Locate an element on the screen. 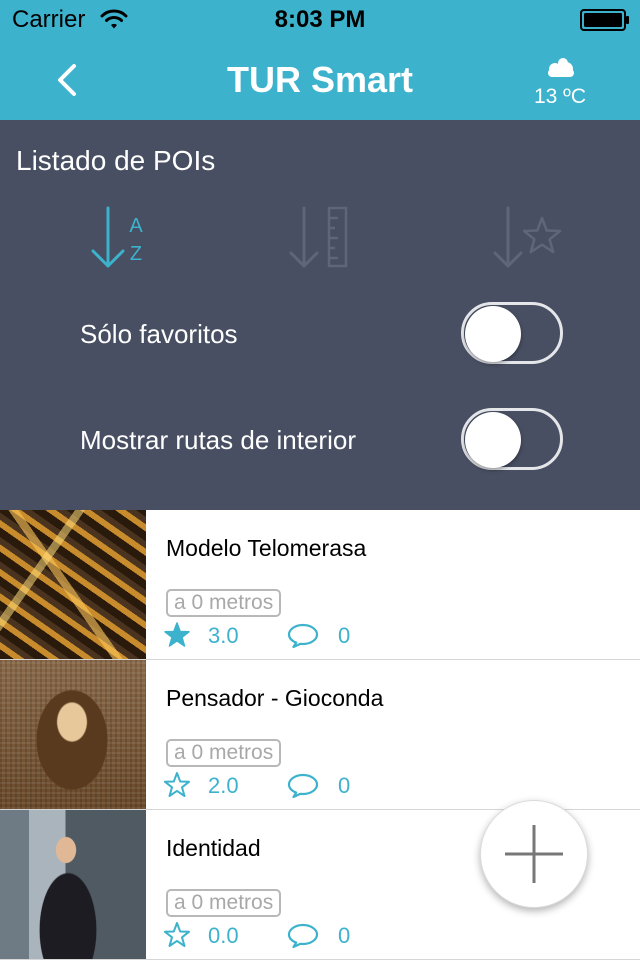 The image size is (640, 960). sort-distance-button is located at coordinates (318, 239).